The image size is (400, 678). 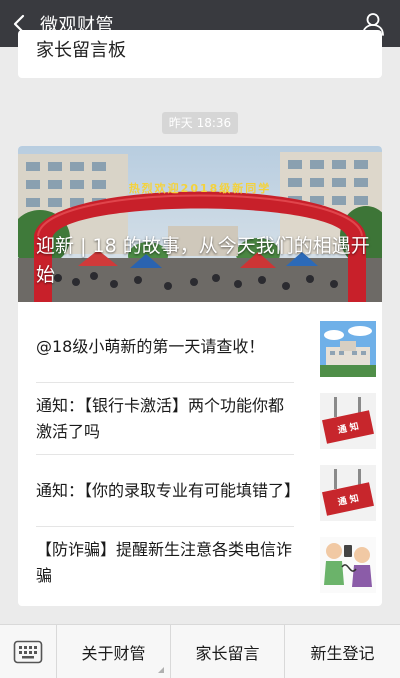 I want to click on anti-fraud-thumbnail, so click(x=348, y=565).